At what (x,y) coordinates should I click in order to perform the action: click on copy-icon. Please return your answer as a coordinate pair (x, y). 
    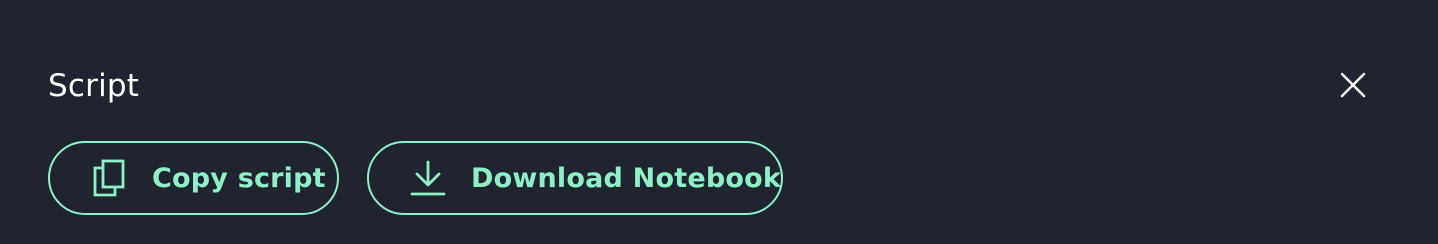
    Looking at the image, I should click on (109, 178).